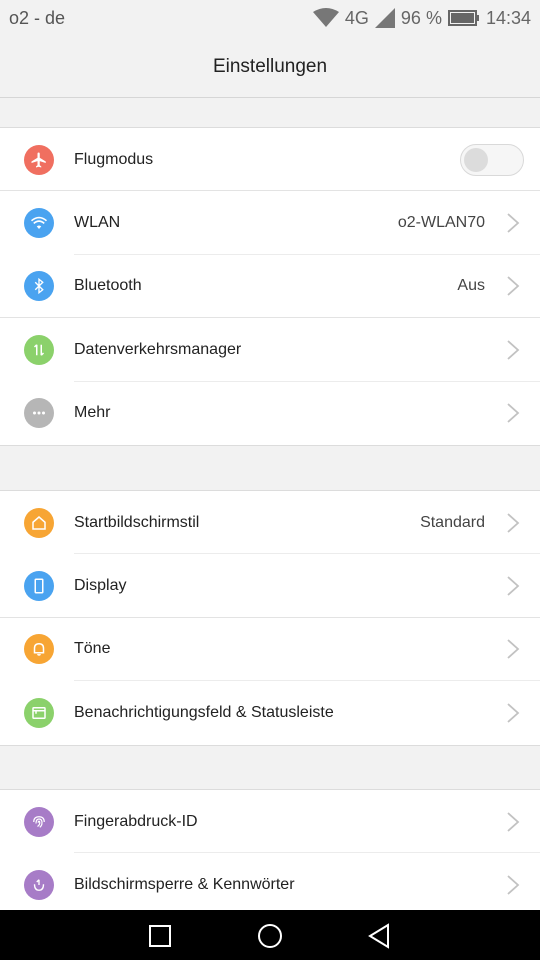 The image size is (540, 960). Describe the element at coordinates (37, 18) in the screenshot. I see `carrier-label: o2 - de` at that location.